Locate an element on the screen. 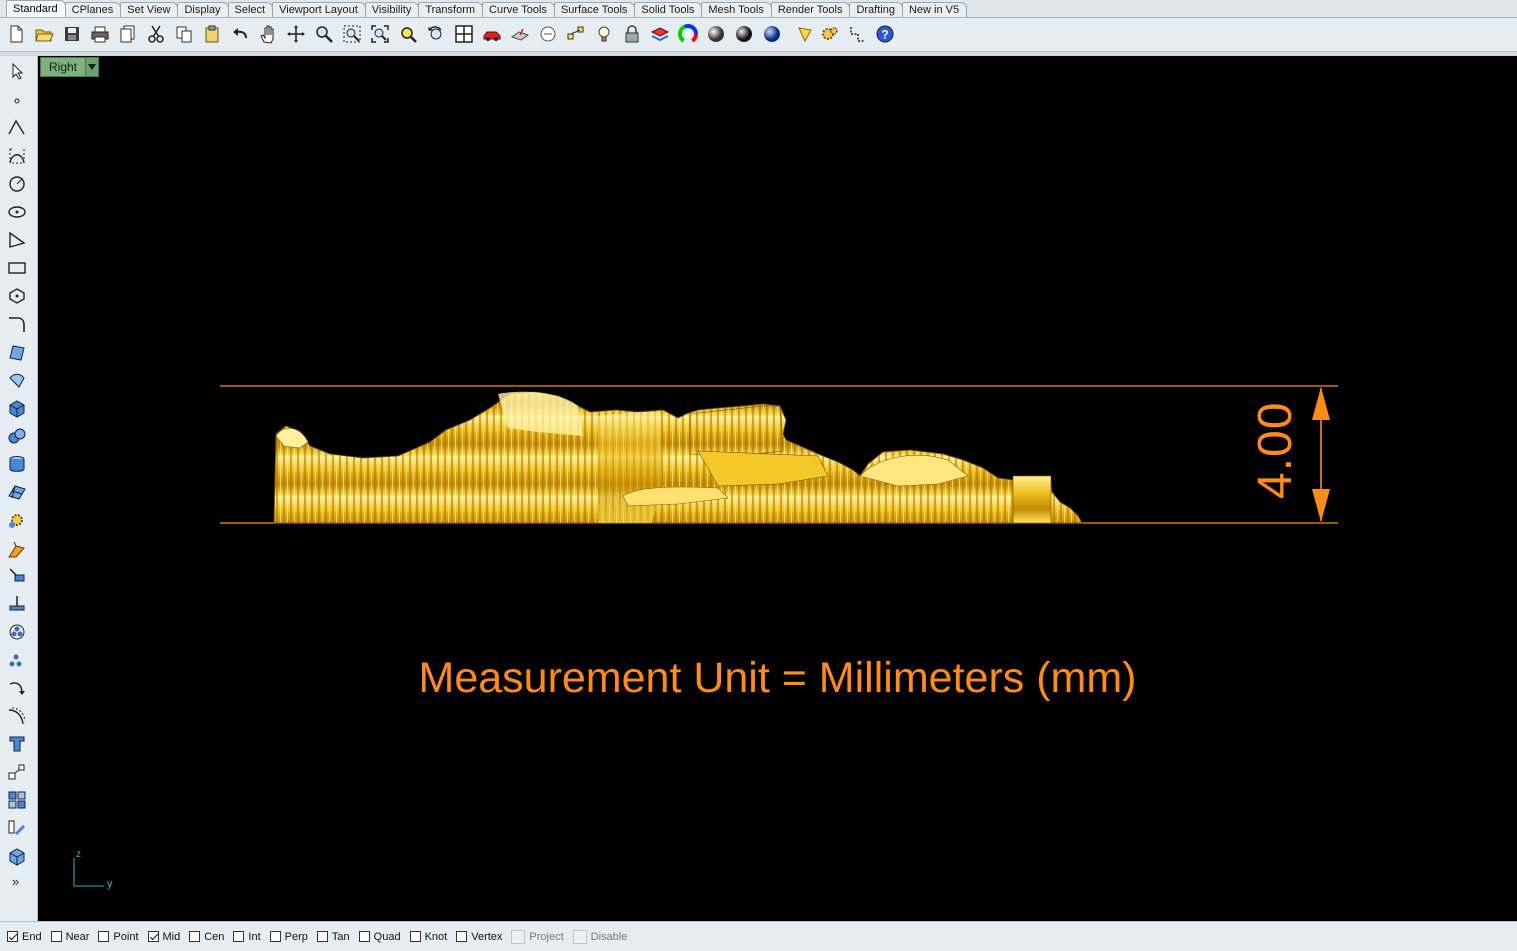 The height and width of the screenshot is (951, 1517). snap-int: Int is located at coordinates (247, 937).